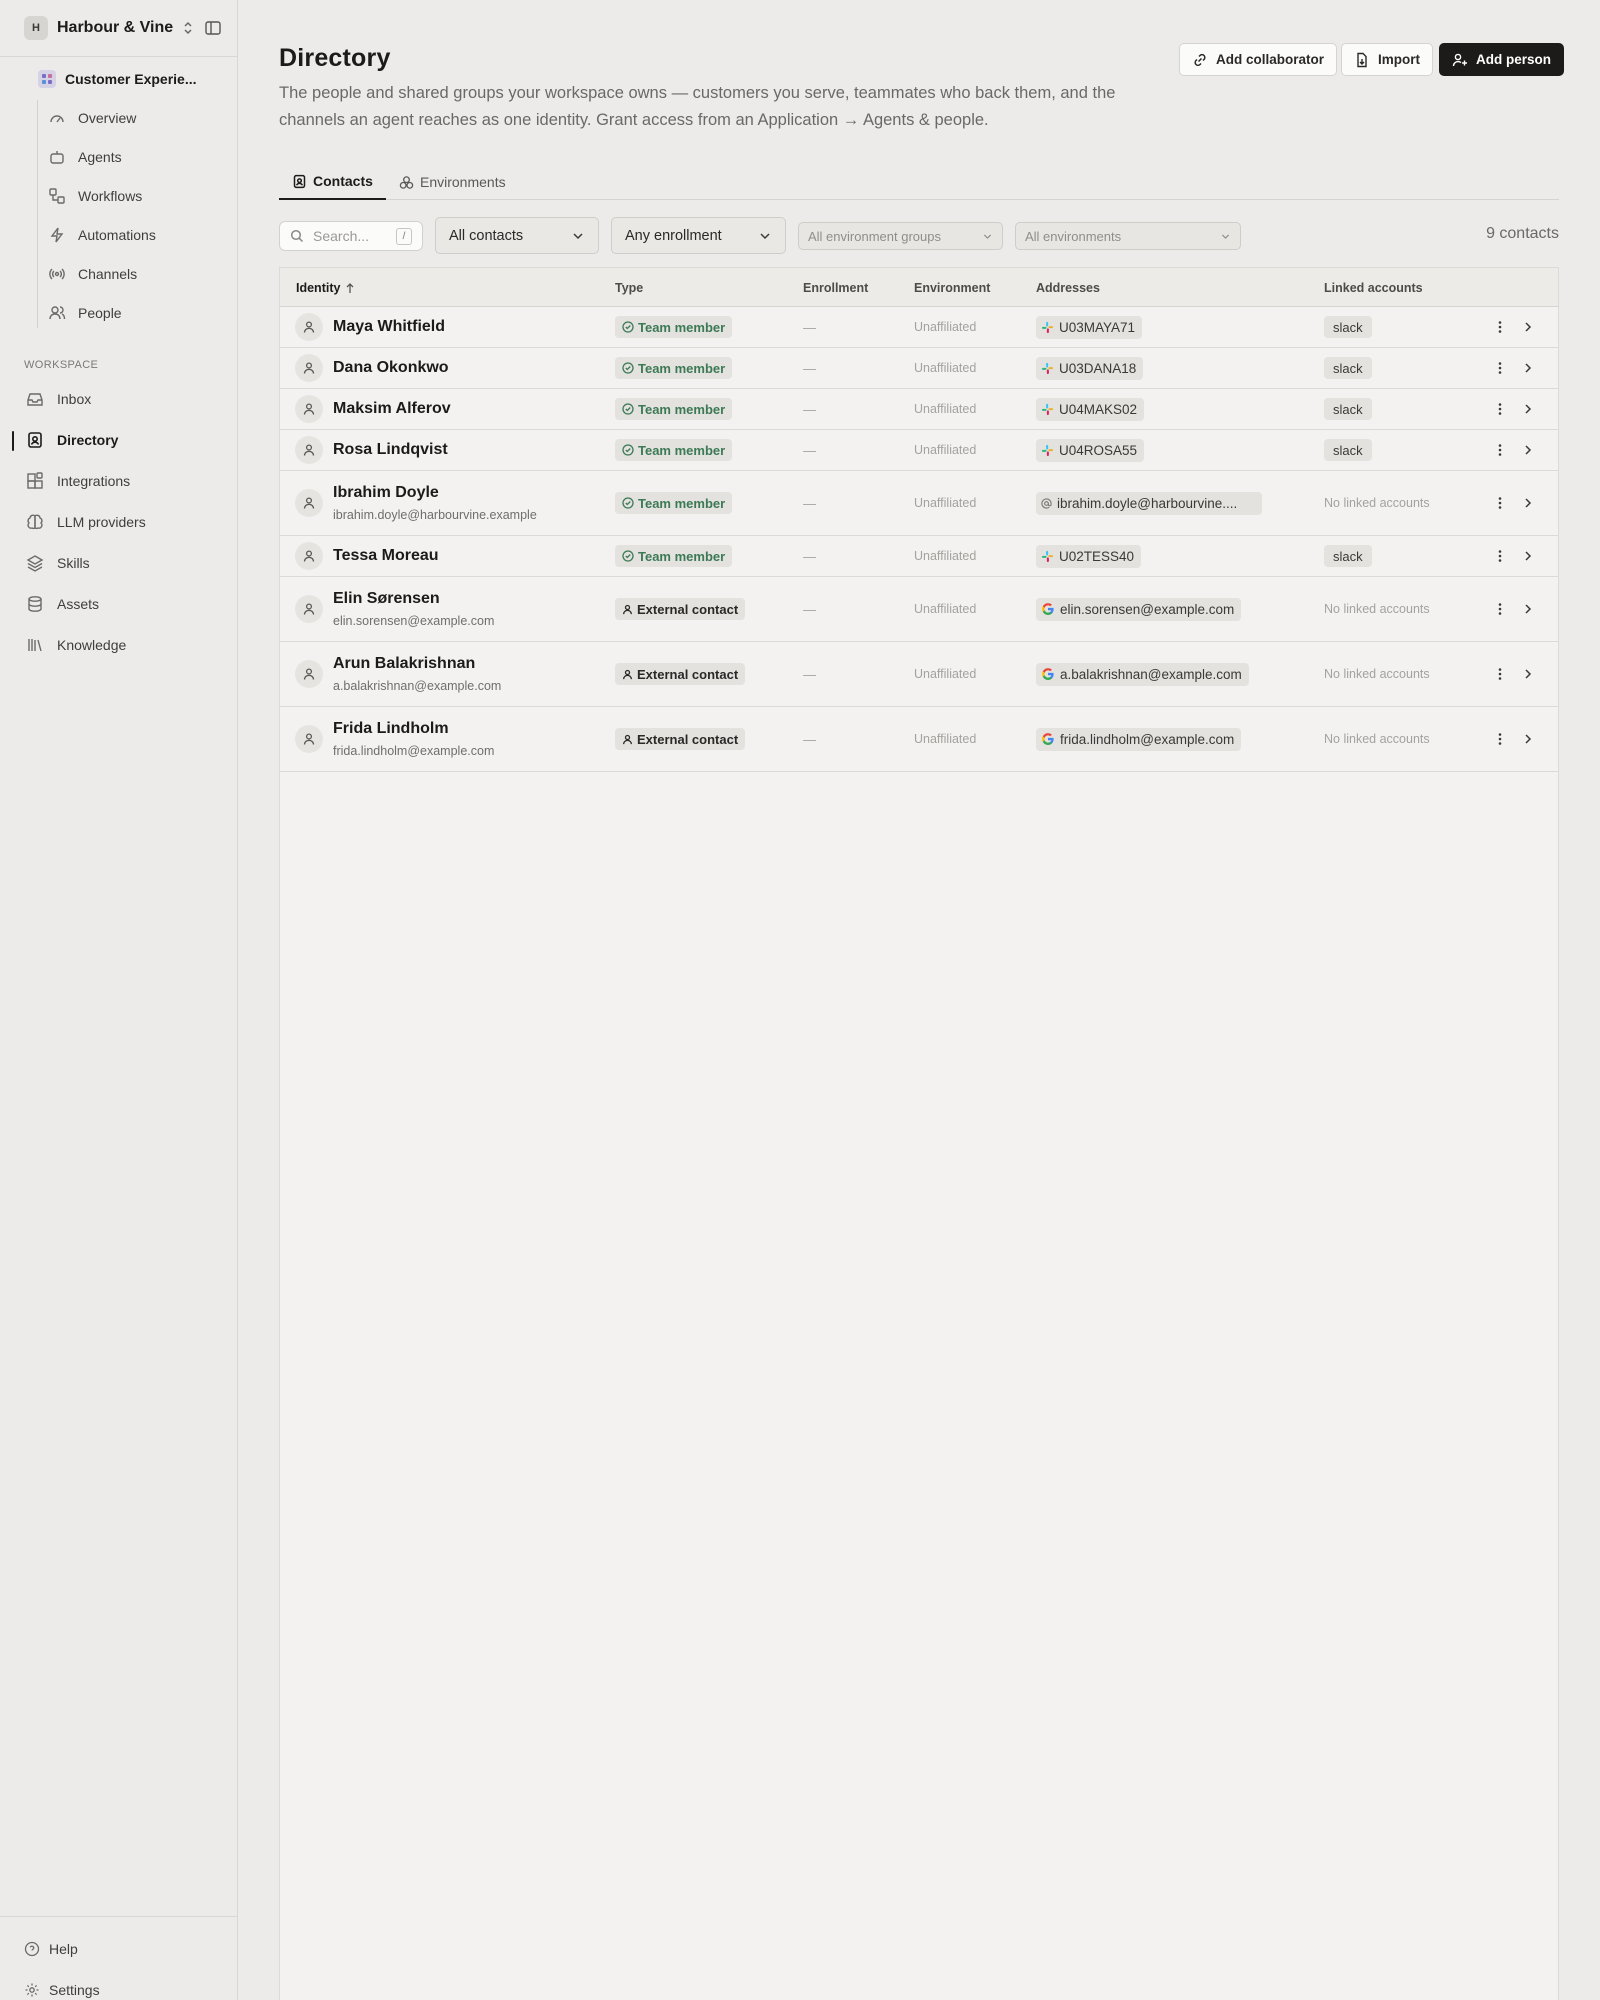  I want to click on address-chip: U03DANA18, so click(1090, 368).